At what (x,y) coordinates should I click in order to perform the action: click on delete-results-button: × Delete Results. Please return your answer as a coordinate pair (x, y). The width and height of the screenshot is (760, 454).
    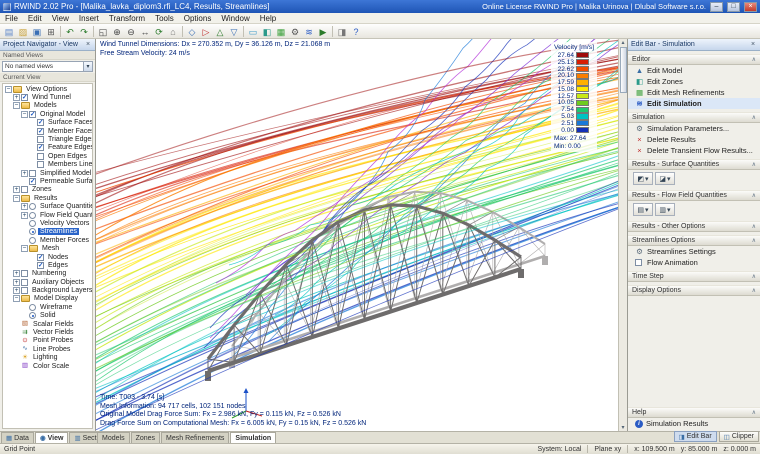
    Looking at the image, I should click on (694, 139).